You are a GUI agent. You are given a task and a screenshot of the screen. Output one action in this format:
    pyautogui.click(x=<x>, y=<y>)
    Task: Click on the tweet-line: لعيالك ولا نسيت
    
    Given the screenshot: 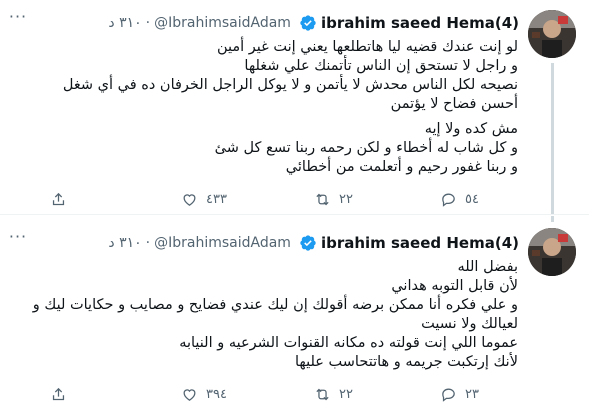 What is the action you would take?
    pyautogui.click(x=469, y=324)
    